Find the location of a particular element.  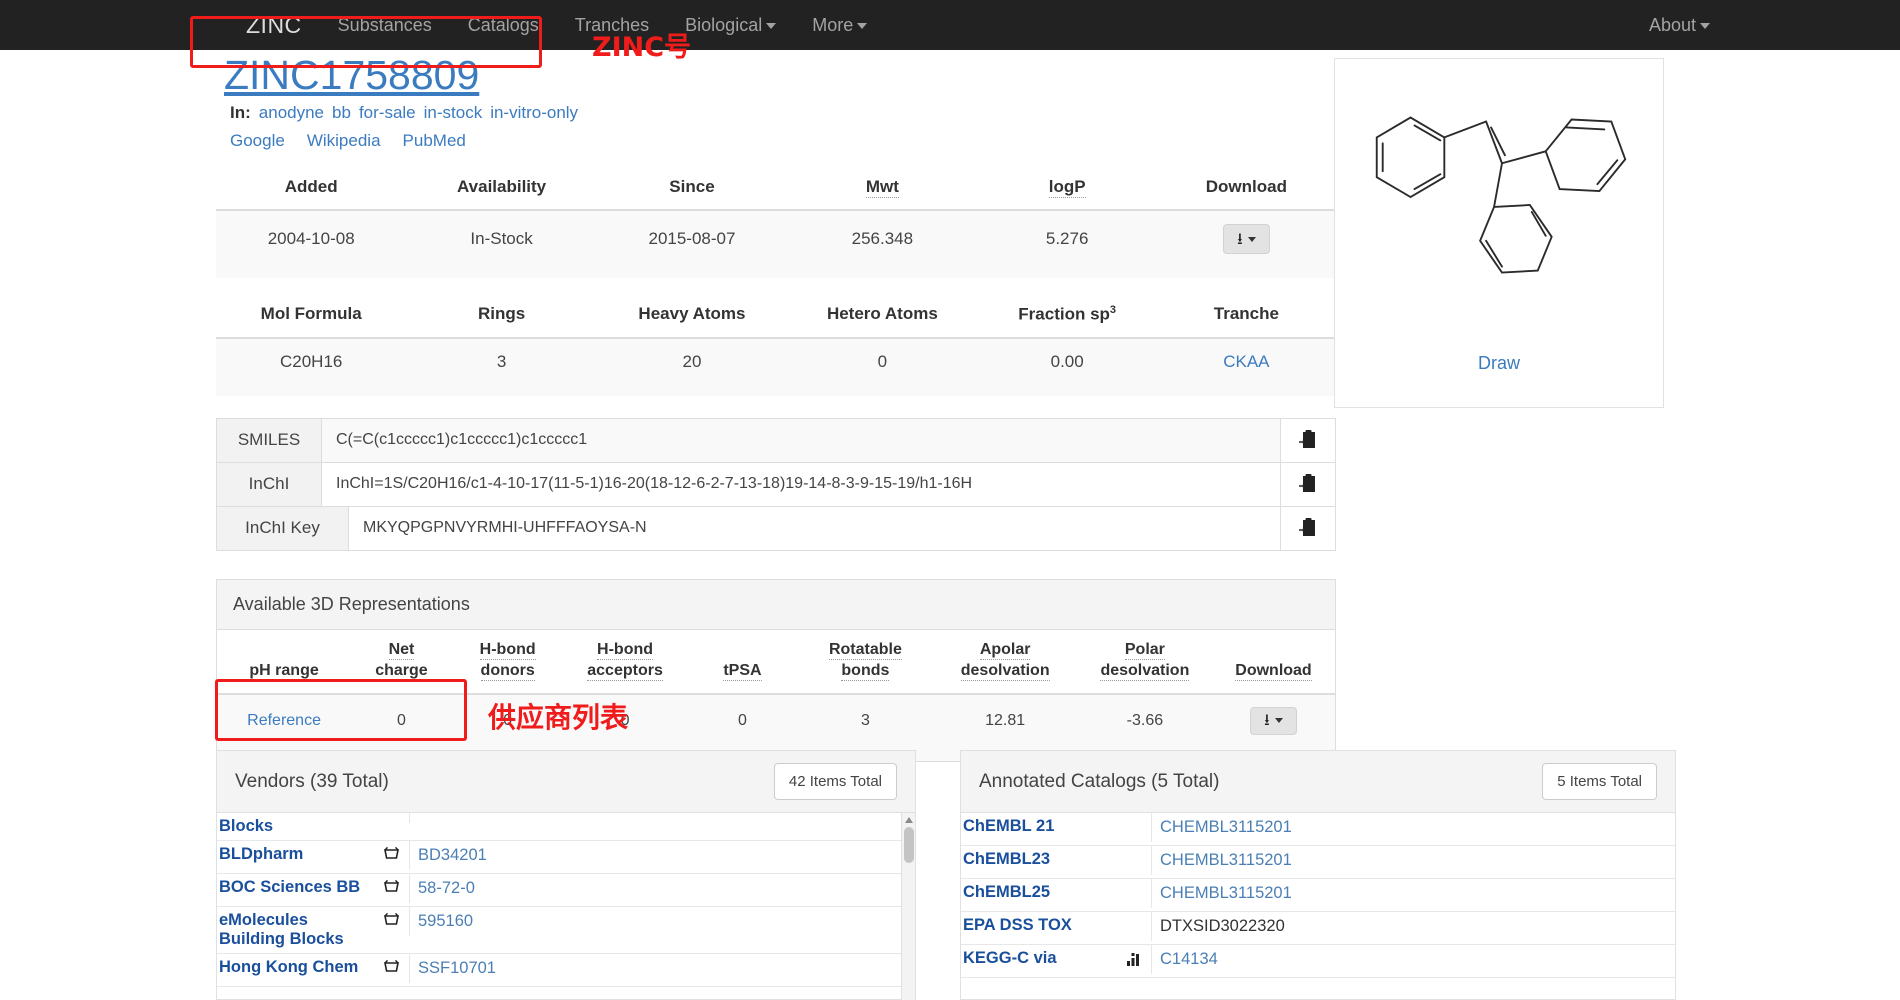

navbar-right-group: About is located at coordinates (1765, 25).